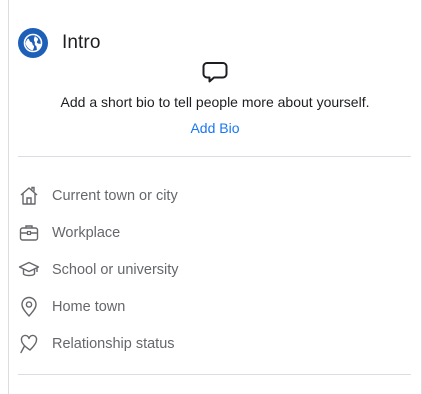 Image resolution: width=422 pixels, height=394 pixels. I want to click on intro-title: Intro, so click(81, 42).